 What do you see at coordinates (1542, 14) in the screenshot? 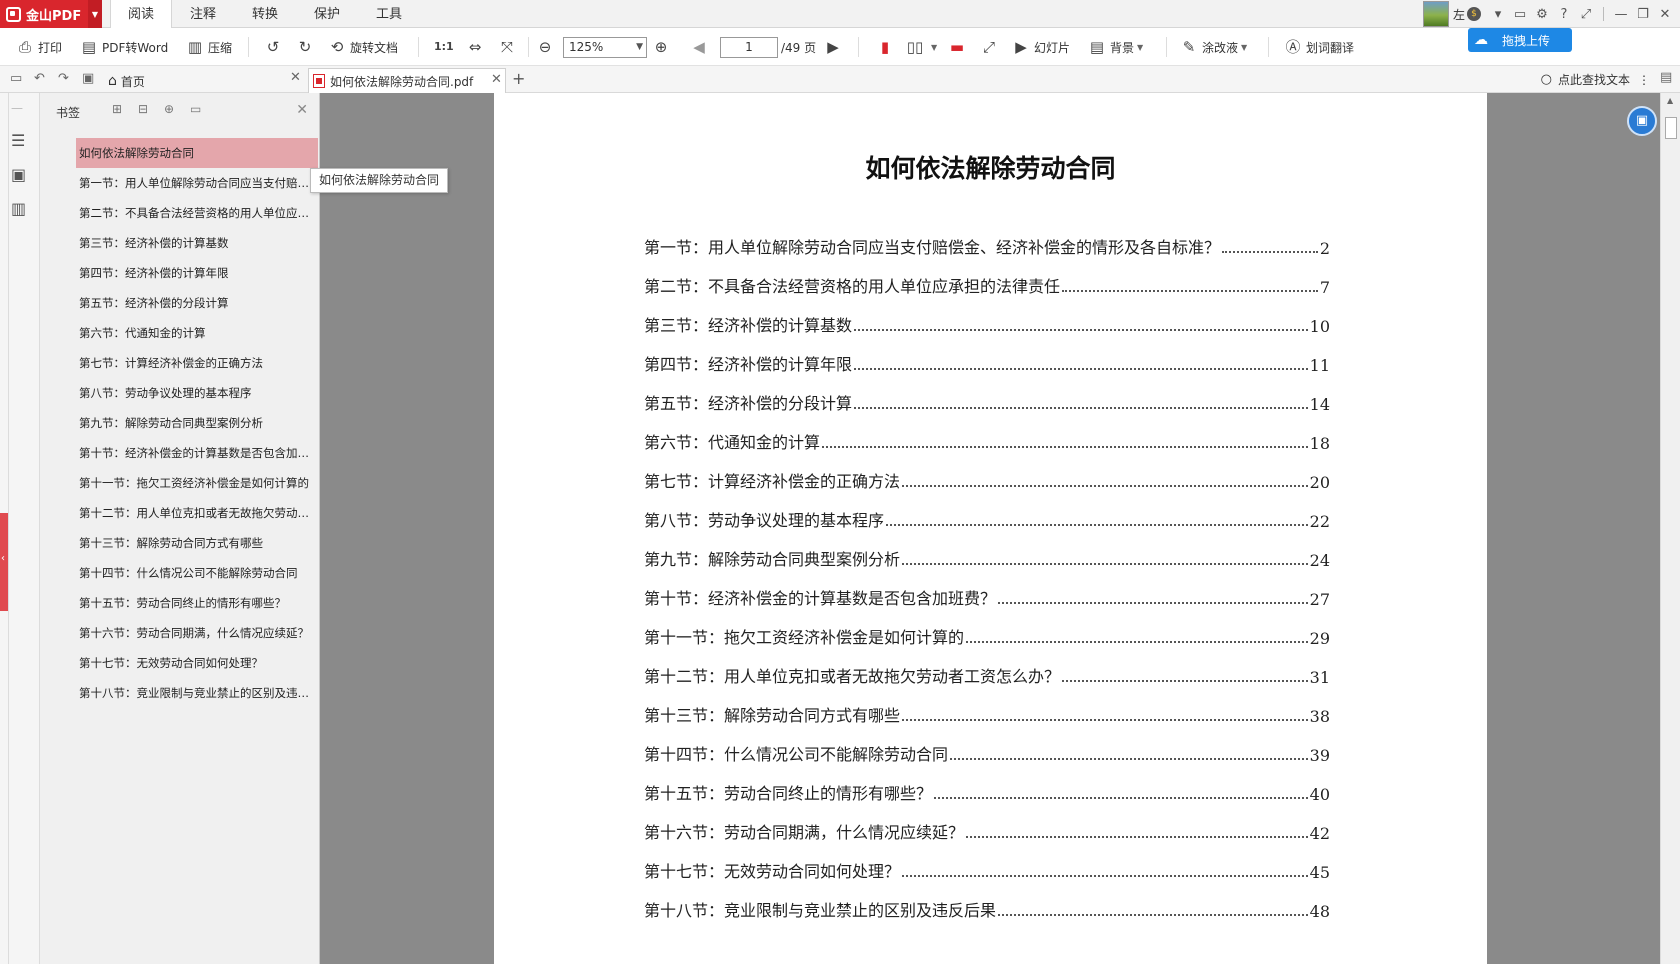
I see `gear-icon: ⚙` at bounding box center [1542, 14].